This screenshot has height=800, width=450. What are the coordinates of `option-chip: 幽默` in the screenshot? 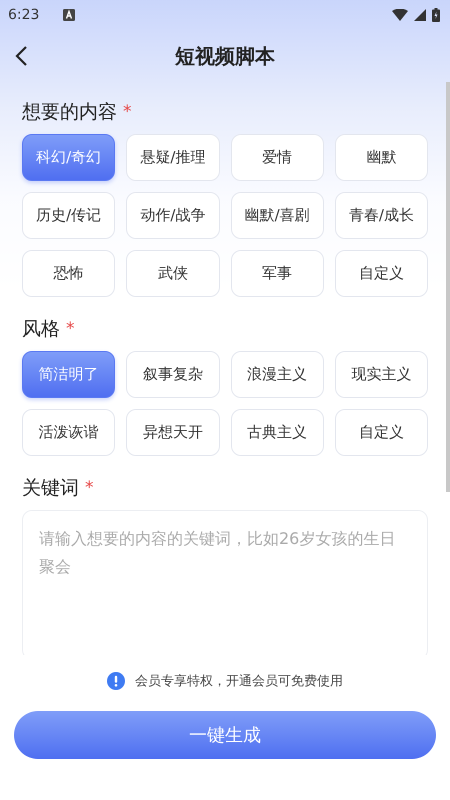 It's located at (381, 157).